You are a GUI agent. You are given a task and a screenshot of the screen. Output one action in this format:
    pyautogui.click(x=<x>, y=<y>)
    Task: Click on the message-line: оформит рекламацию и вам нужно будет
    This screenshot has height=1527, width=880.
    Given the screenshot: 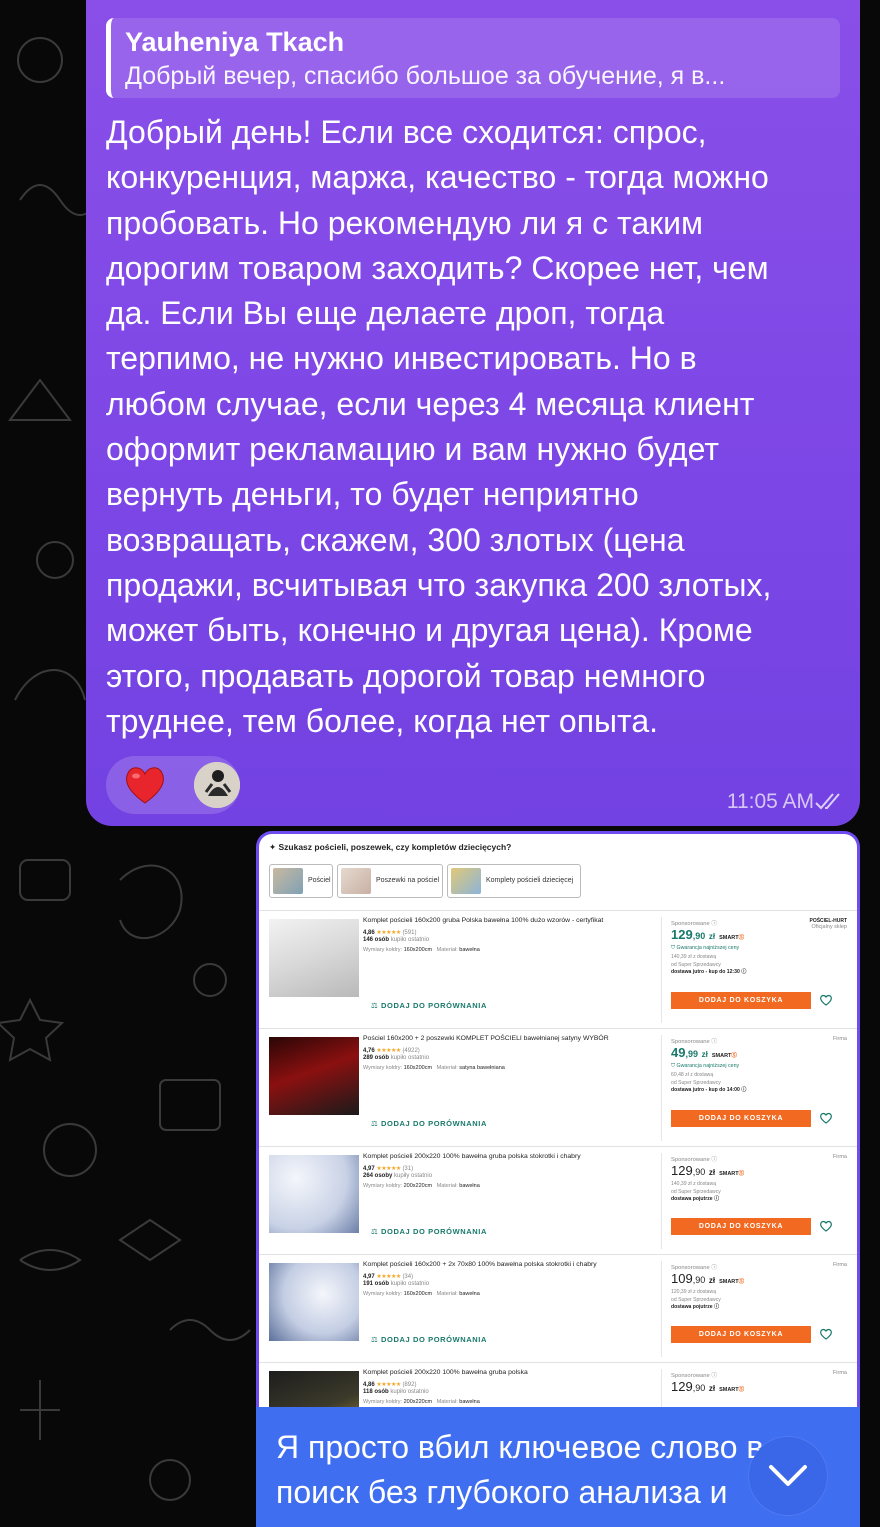 What is the action you would take?
    pyautogui.click(x=412, y=449)
    